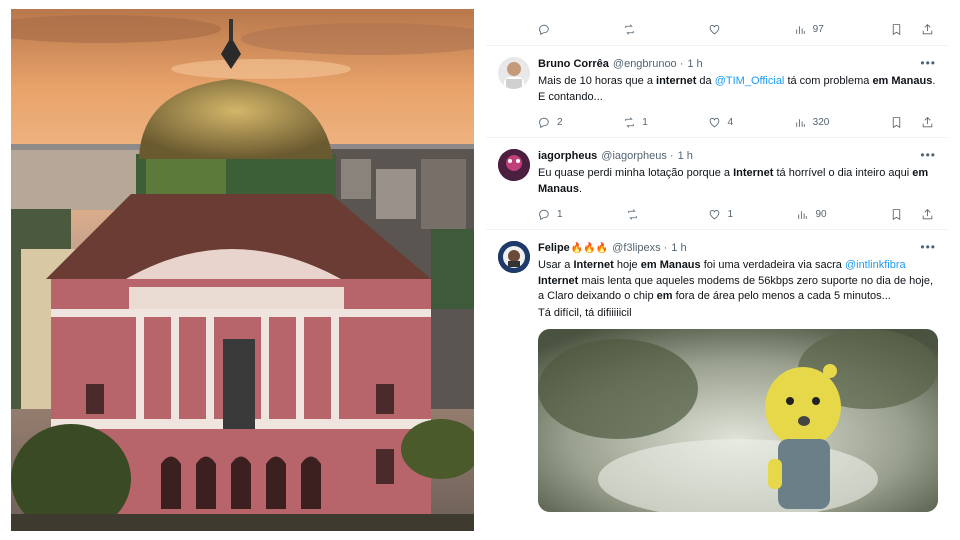 The width and height of the screenshot is (960, 540). Describe the element at coordinates (738, 420) in the screenshot. I see `tweet-media-gif` at that location.